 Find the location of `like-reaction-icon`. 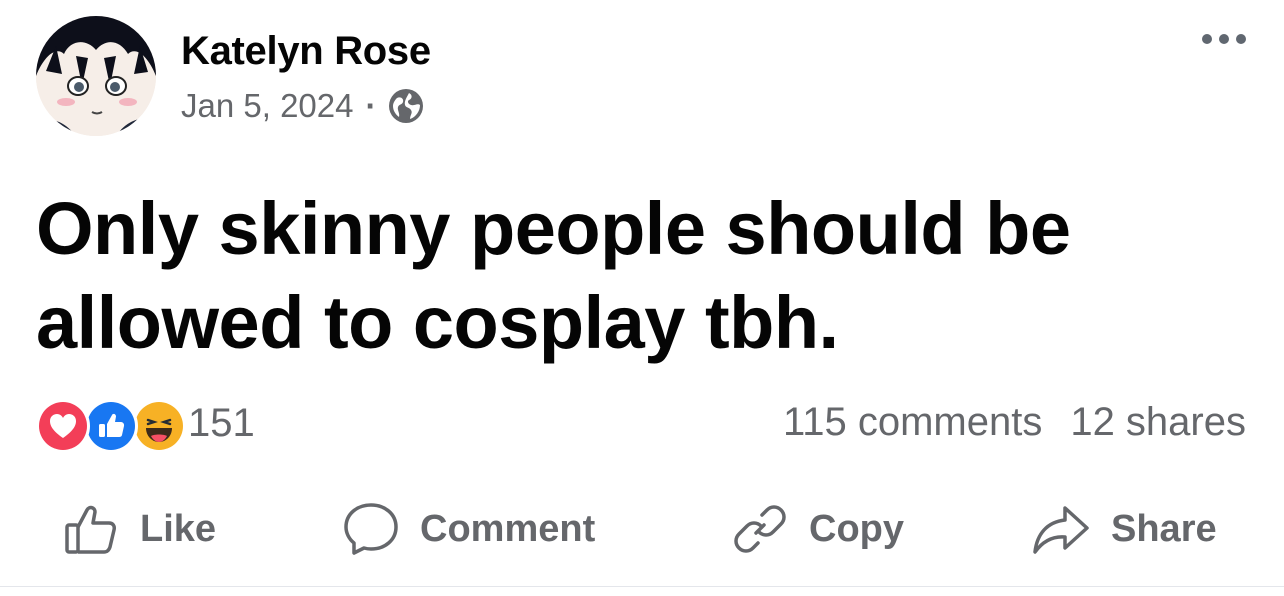

like-reaction-icon is located at coordinates (111, 426).